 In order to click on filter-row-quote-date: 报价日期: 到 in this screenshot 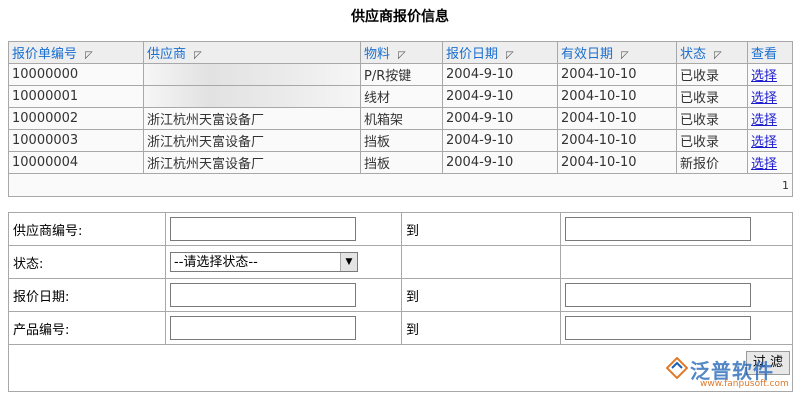, I will do `click(400, 295)`.